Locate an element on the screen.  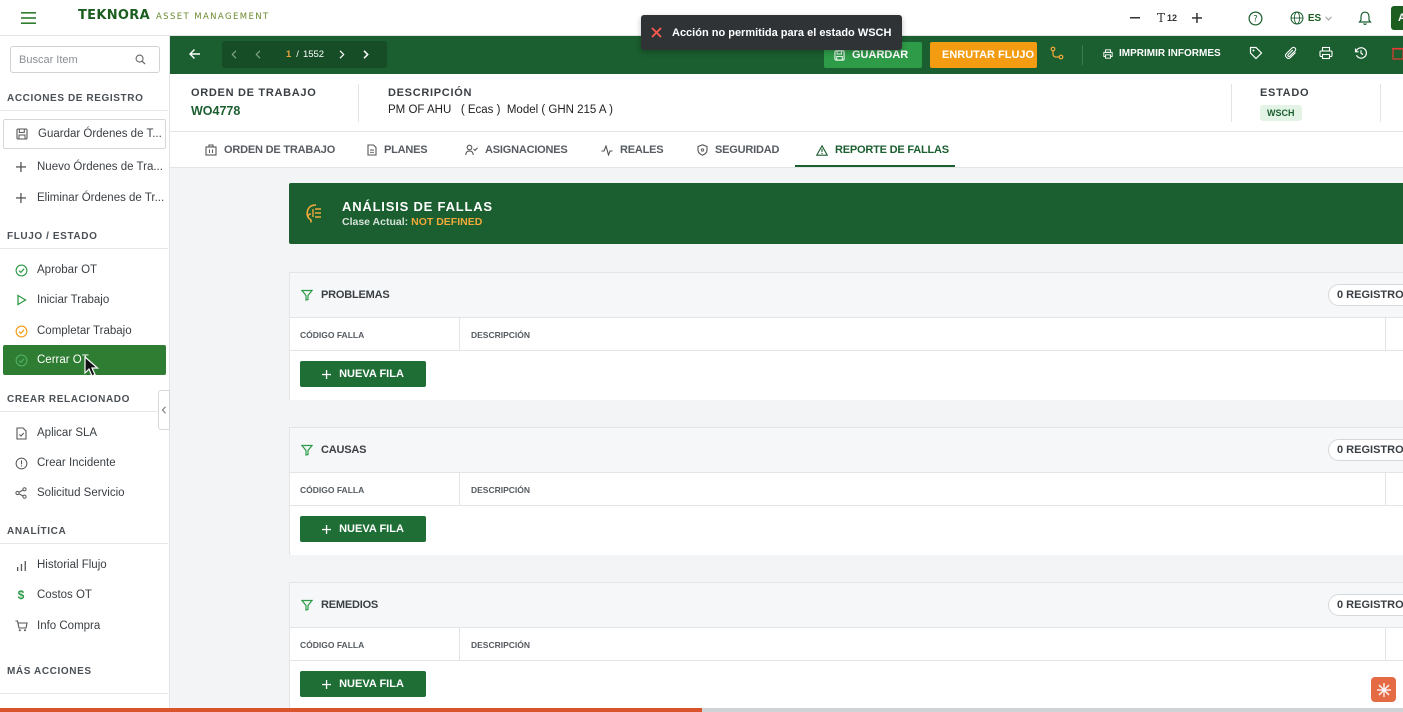
tab-safety: SEGURIDAD is located at coordinates (738, 150).